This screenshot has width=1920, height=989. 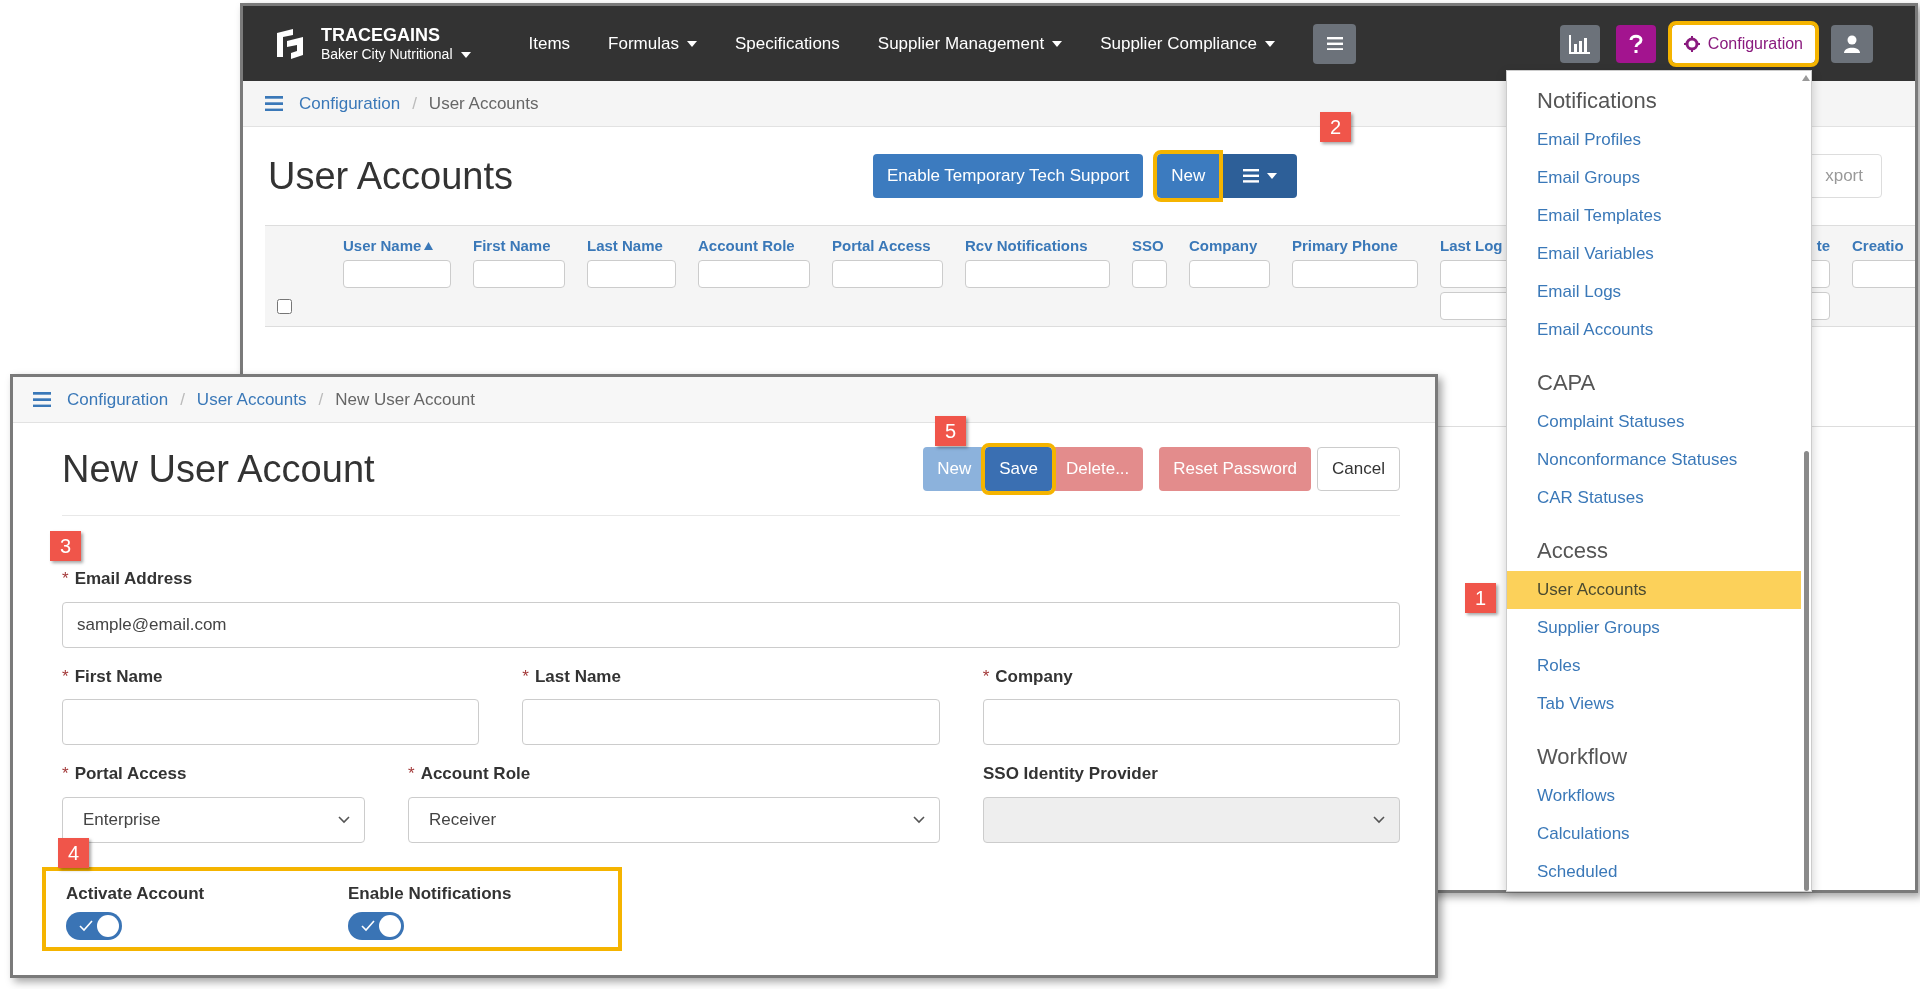 I want to click on field-label: SSO Identity Provider, so click(x=1070, y=774).